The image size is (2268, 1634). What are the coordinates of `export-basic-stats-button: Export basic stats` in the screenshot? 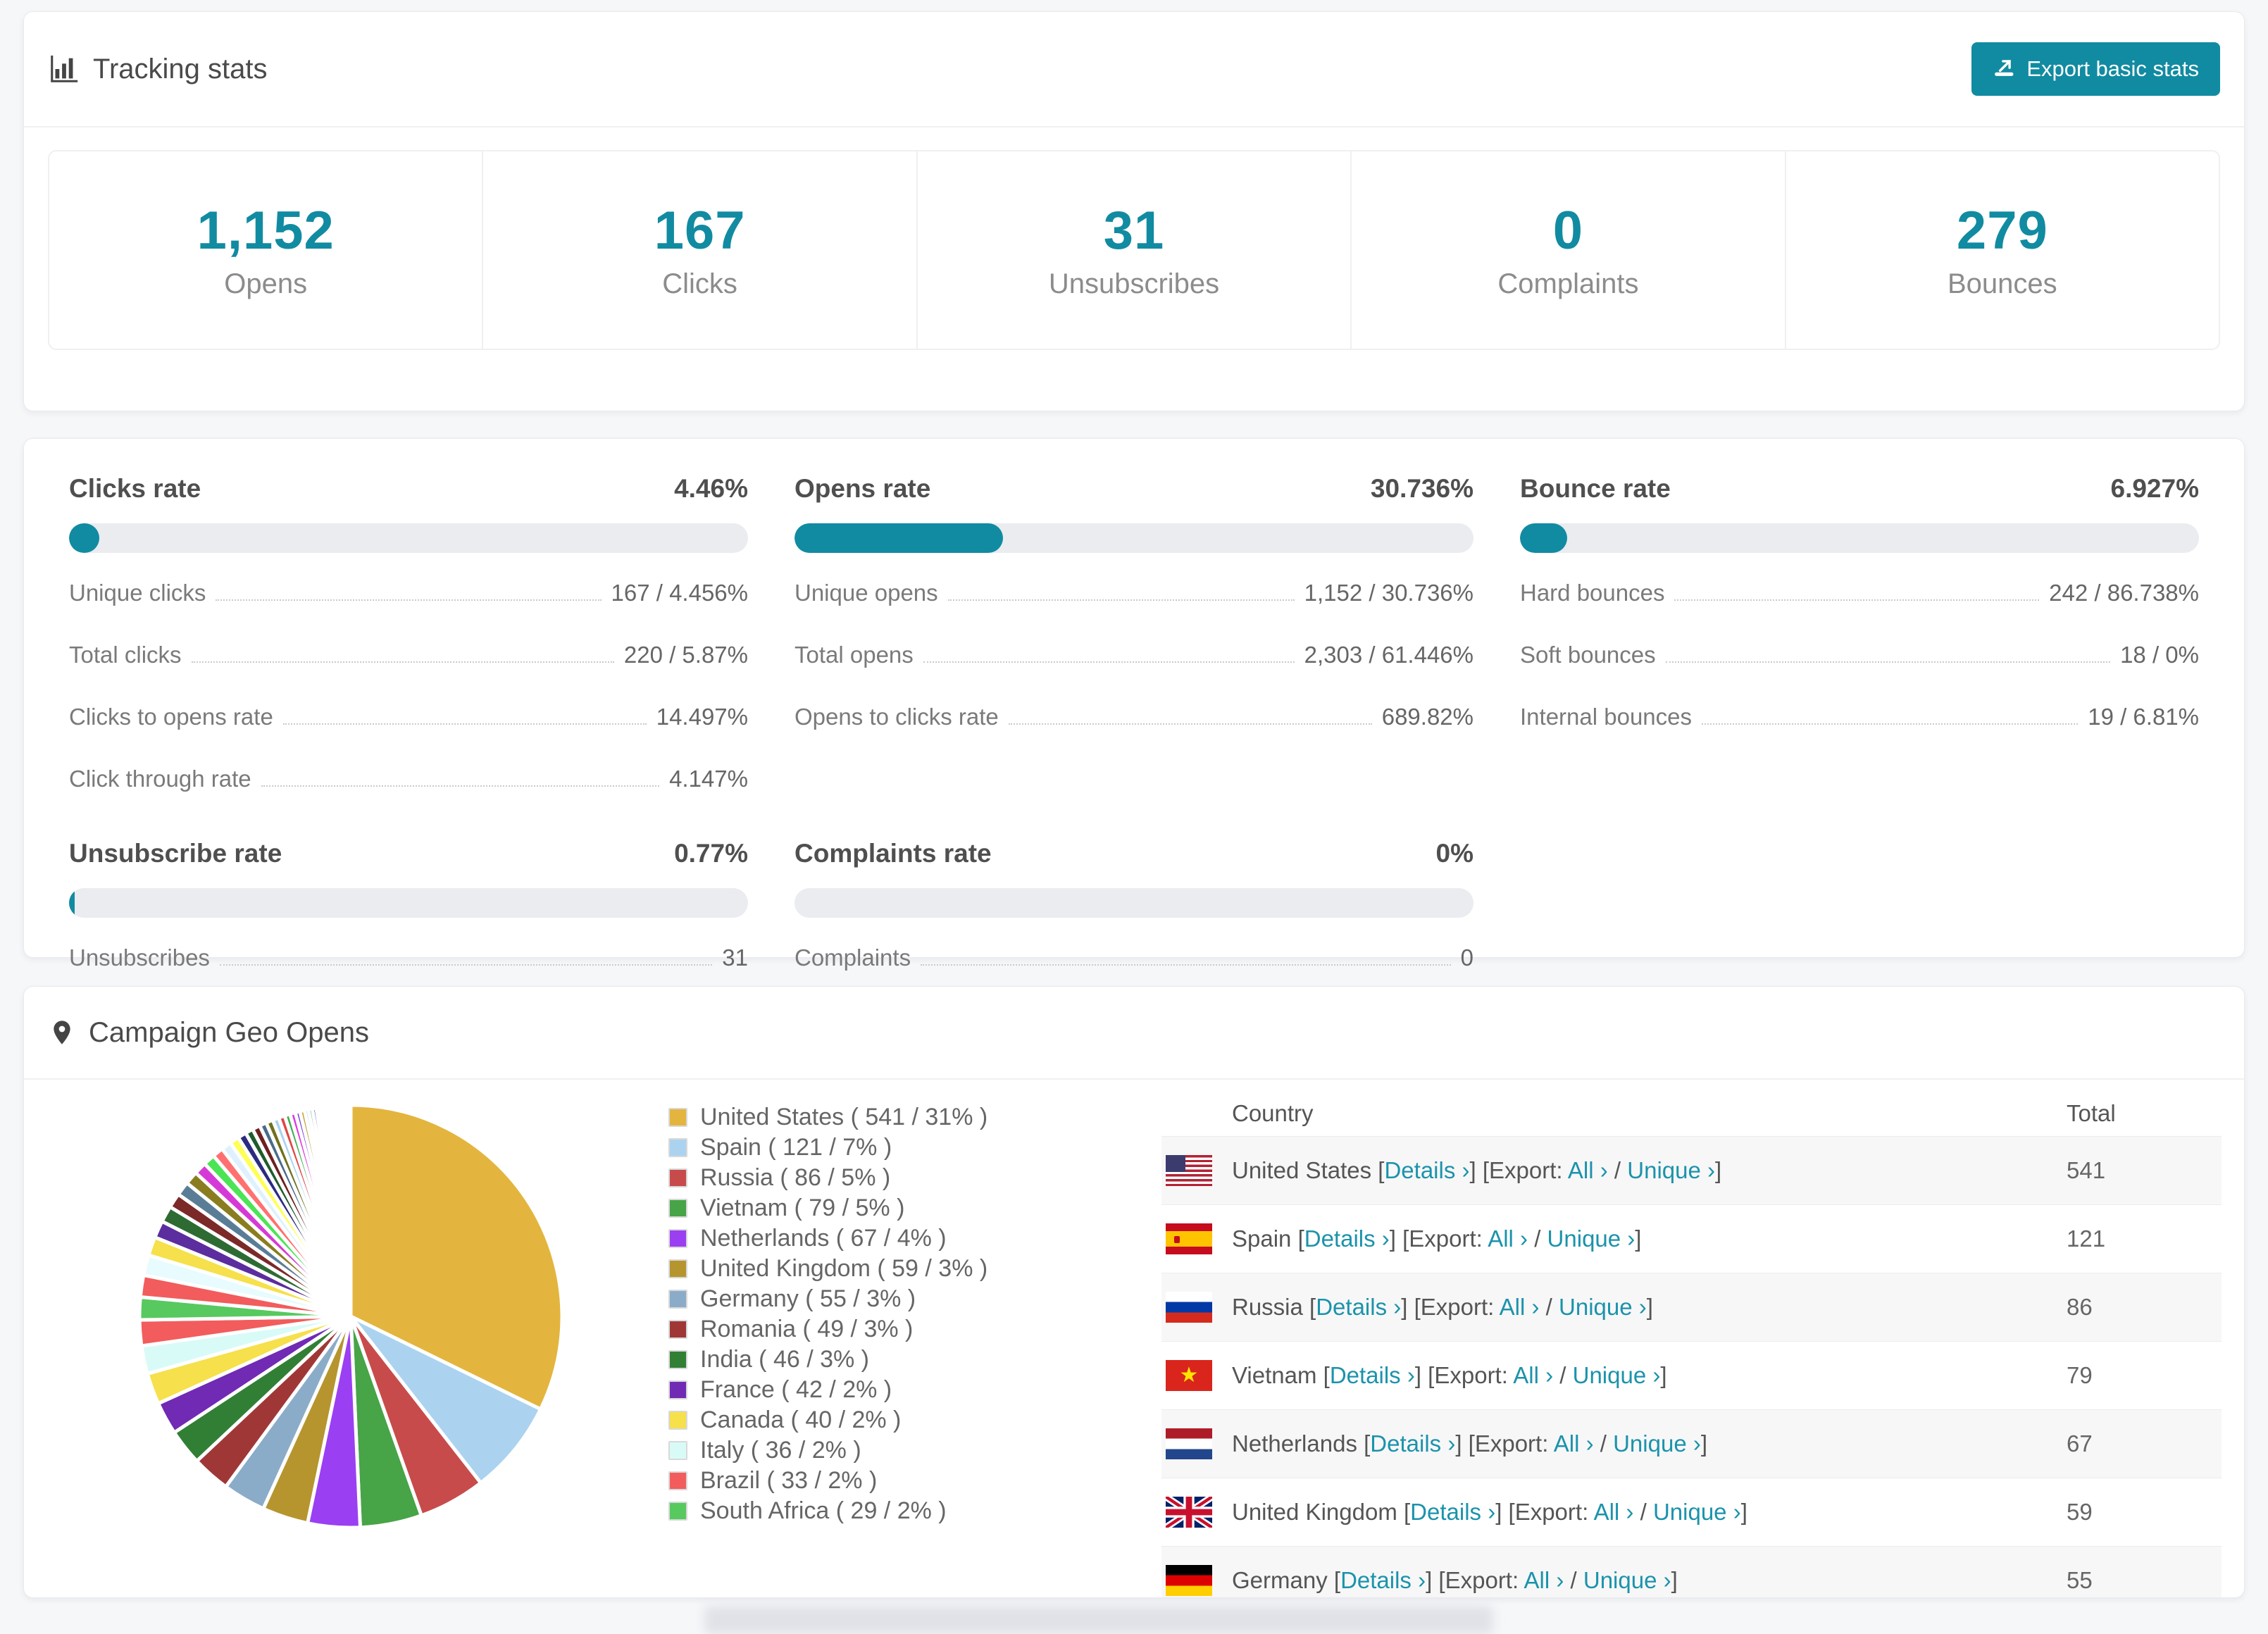 It's located at (2095, 69).